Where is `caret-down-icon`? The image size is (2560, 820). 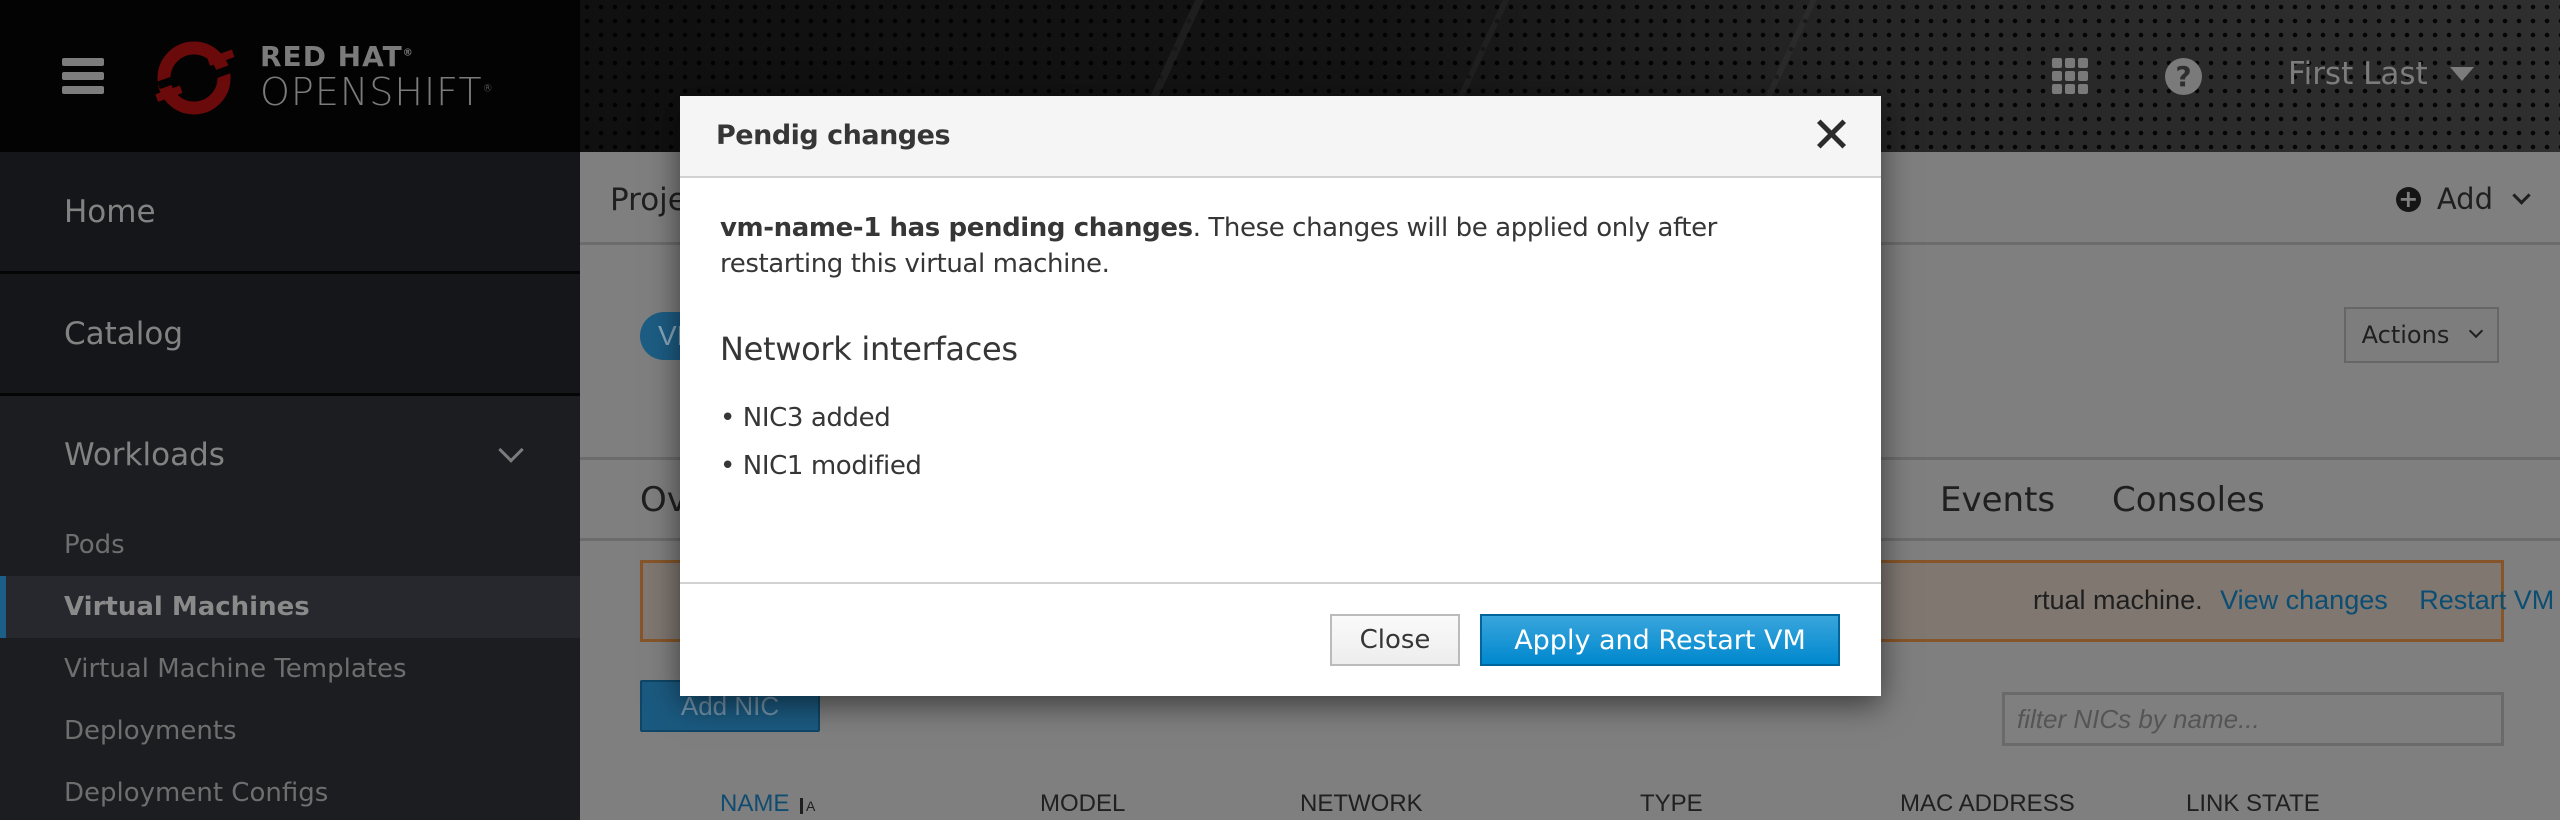
caret-down-icon is located at coordinates (2461, 74).